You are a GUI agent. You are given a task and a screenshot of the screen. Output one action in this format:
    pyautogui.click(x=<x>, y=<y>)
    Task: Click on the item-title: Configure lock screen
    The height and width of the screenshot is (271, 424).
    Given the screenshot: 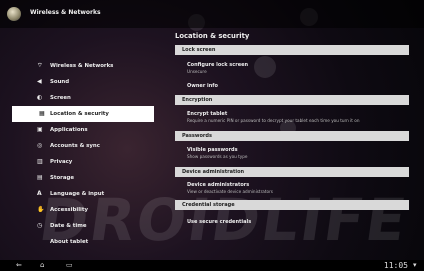 What is the action you would take?
    pyautogui.click(x=218, y=65)
    